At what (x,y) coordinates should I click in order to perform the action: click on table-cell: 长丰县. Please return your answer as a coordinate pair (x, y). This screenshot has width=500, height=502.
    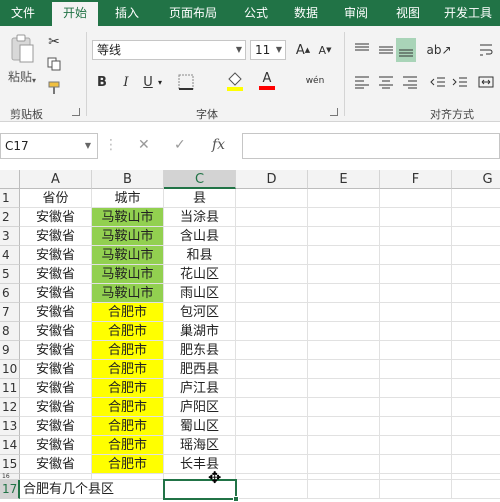
    Looking at the image, I should click on (200, 464).